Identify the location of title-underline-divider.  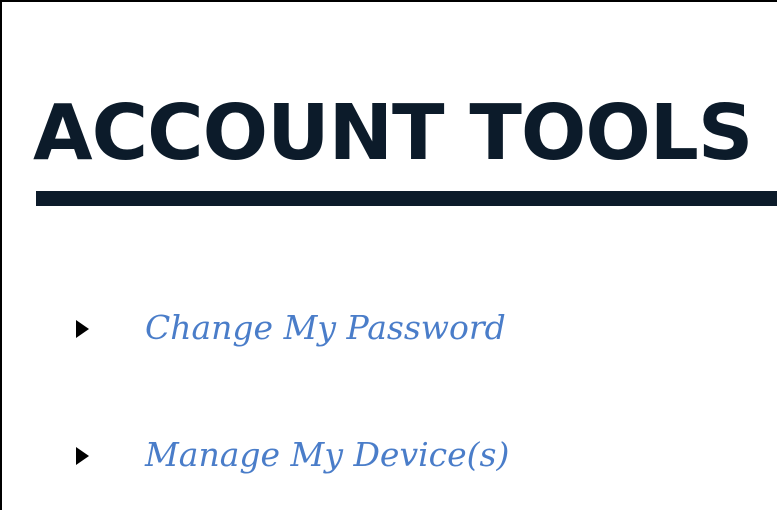
(406, 198).